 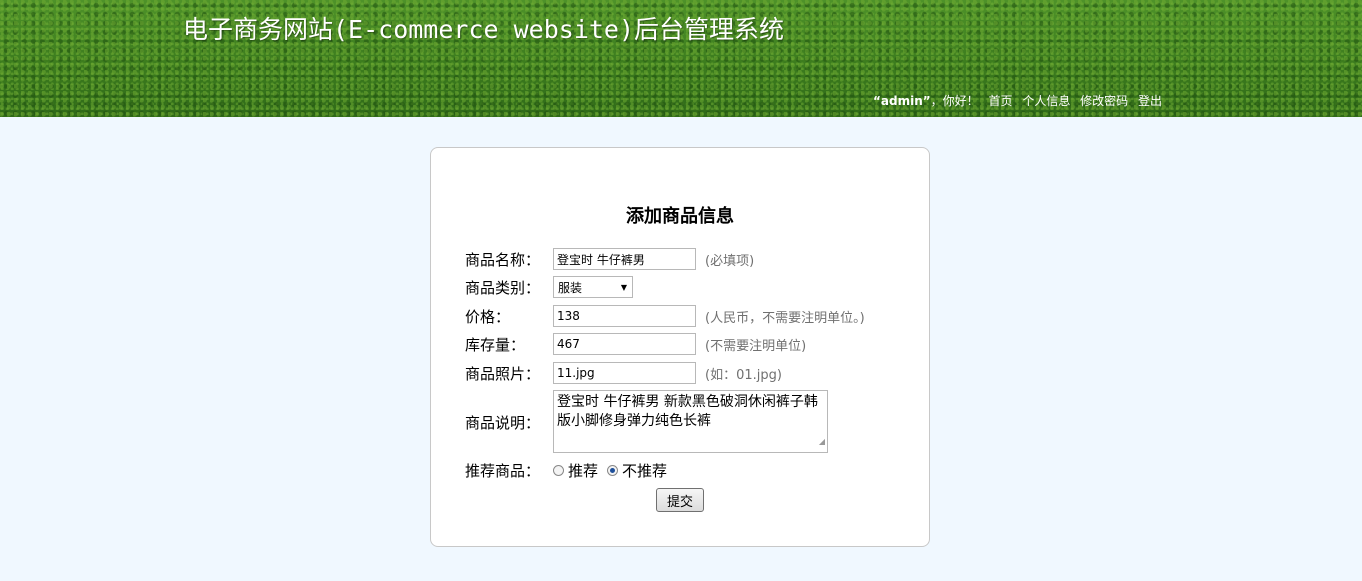 What do you see at coordinates (570, 287) in the screenshot?
I see `product-category-selected: 服装` at bounding box center [570, 287].